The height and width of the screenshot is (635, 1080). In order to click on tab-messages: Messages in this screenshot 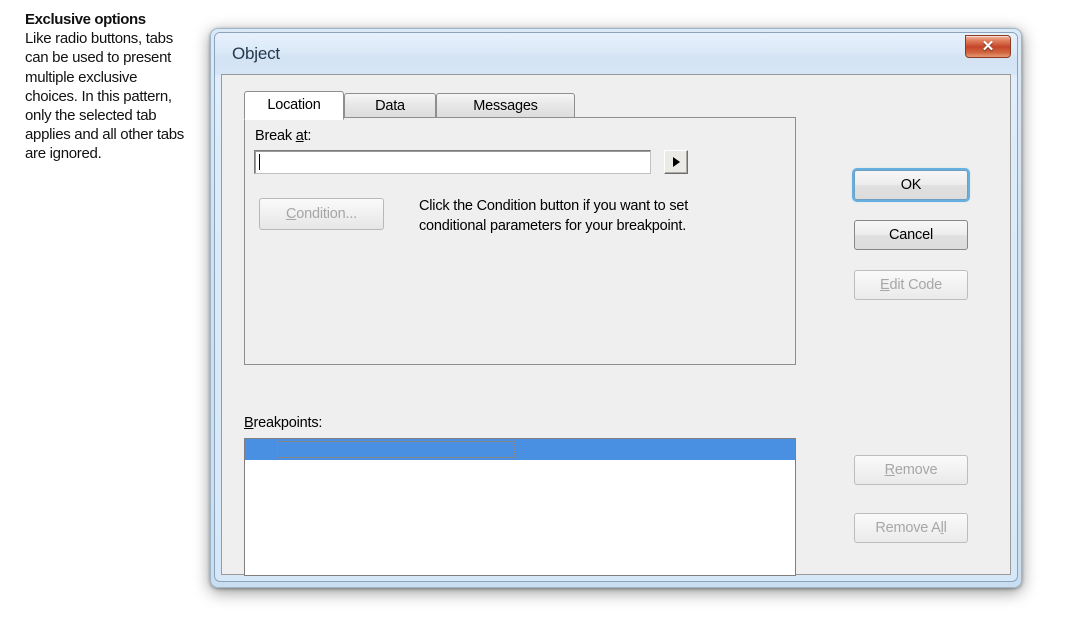, I will do `click(505, 105)`.